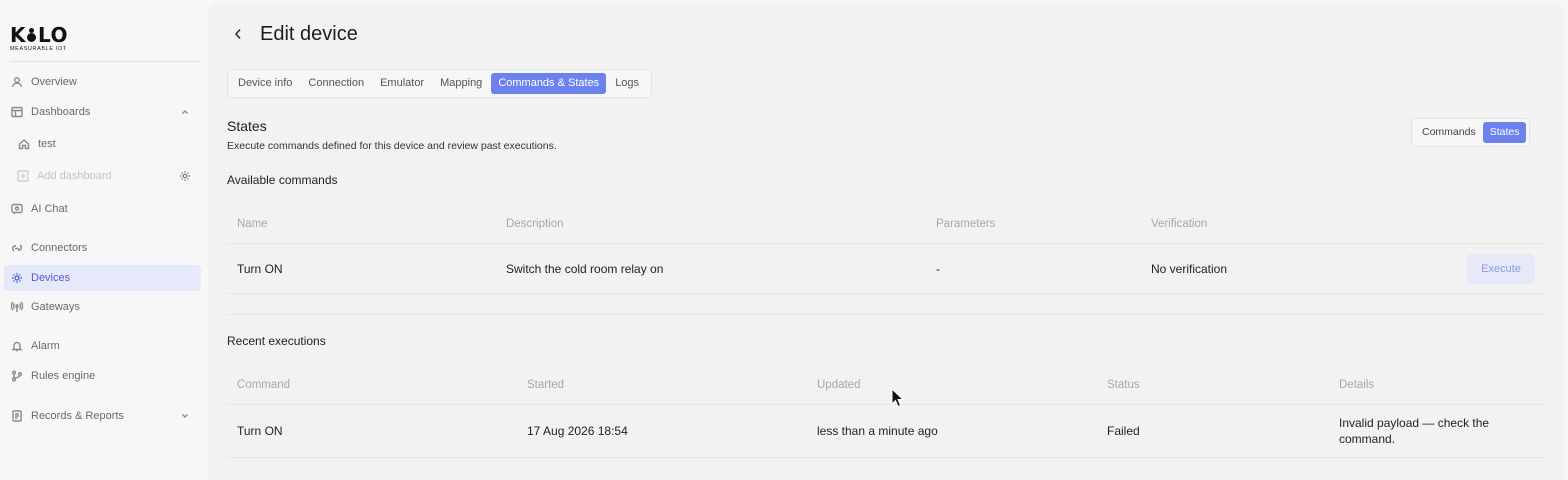  Describe the element at coordinates (886, 385) in the screenshot. I see `table-header: Command Started Updated Status Details` at that location.